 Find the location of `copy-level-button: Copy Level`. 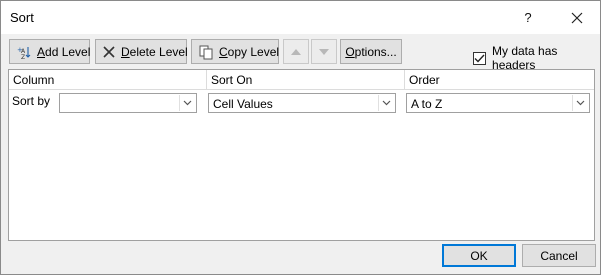

copy-level-button: Copy Level is located at coordinates (235, 51).